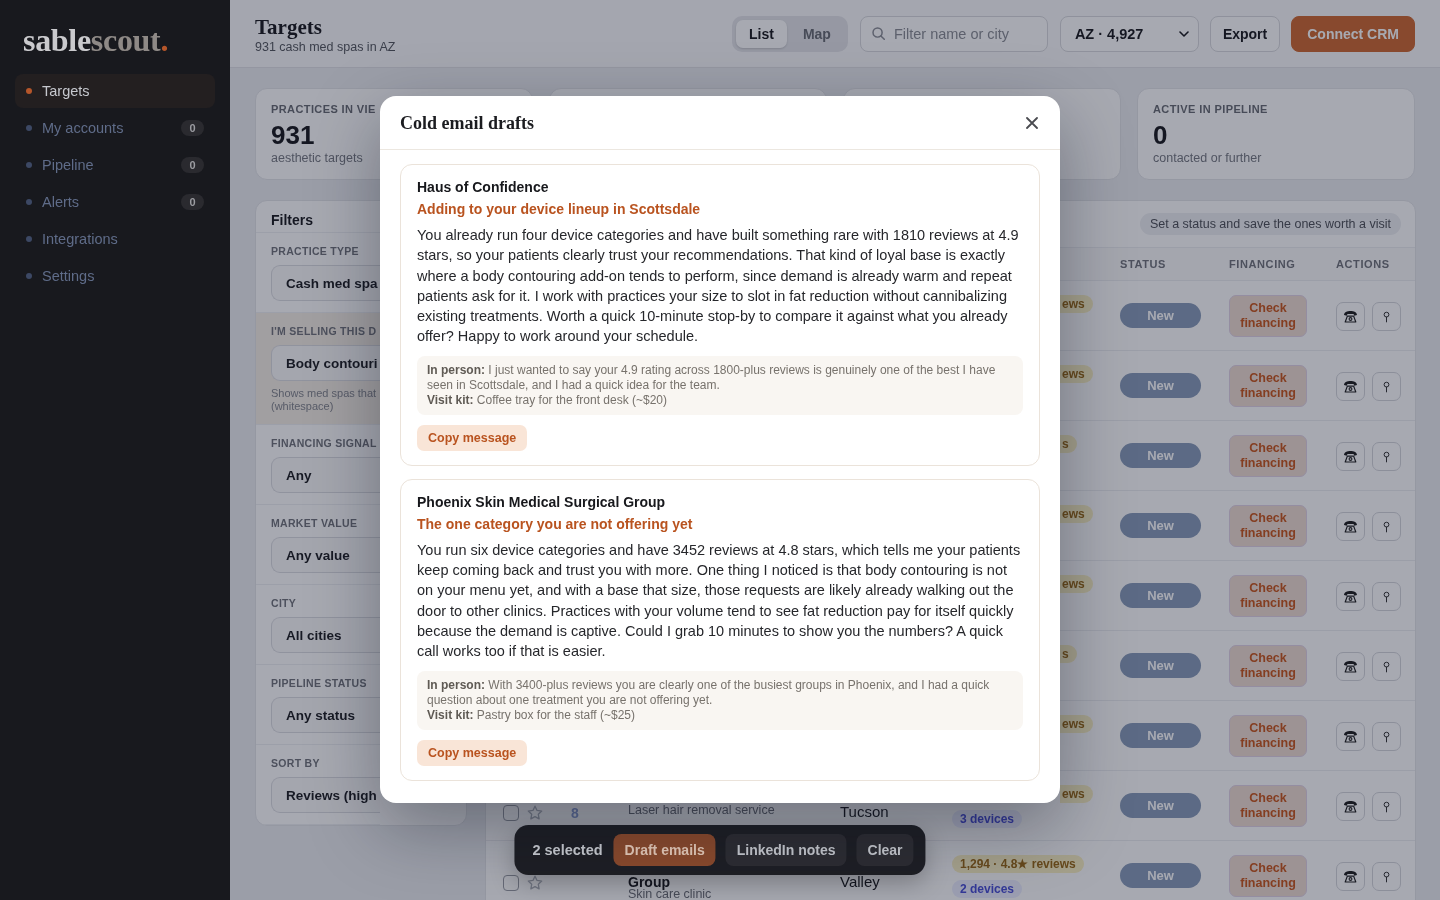 This screenshot has height=900, width=1440. I want to click on city-text: Tucson, so click(864, 811).